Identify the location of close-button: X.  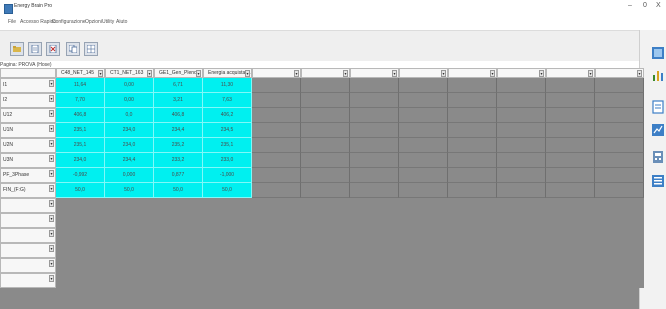
(658, 5).